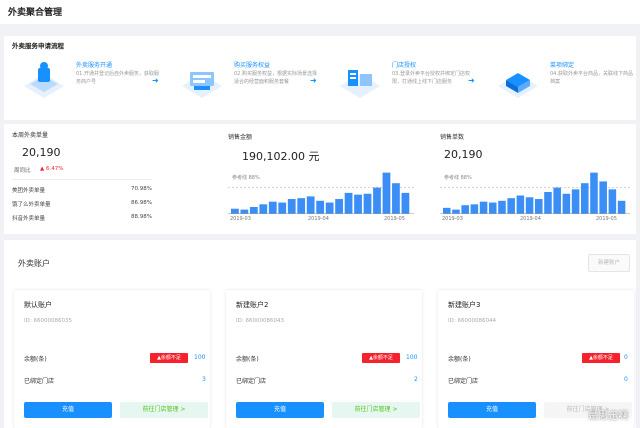 This screenshot has height=428, width=640. I want to click on wow-label: 周同比, so click(22, 171).